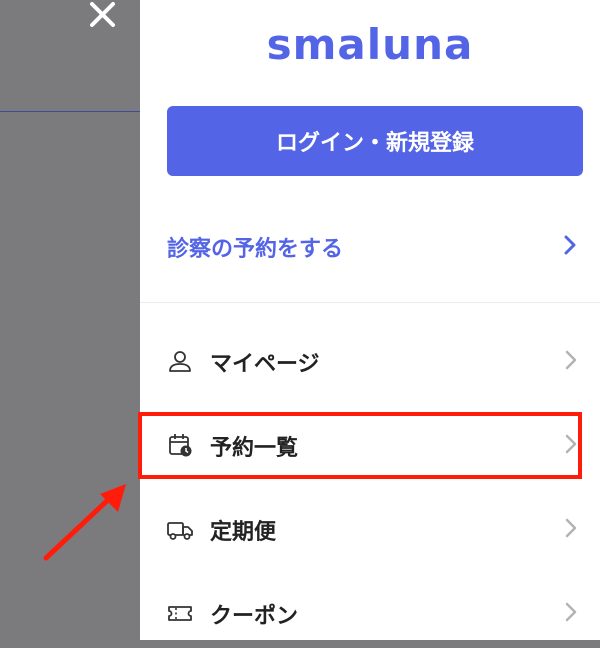 The height and width of the screenshot is (648, 600). I want to click on close-icon, so click(102, 14).